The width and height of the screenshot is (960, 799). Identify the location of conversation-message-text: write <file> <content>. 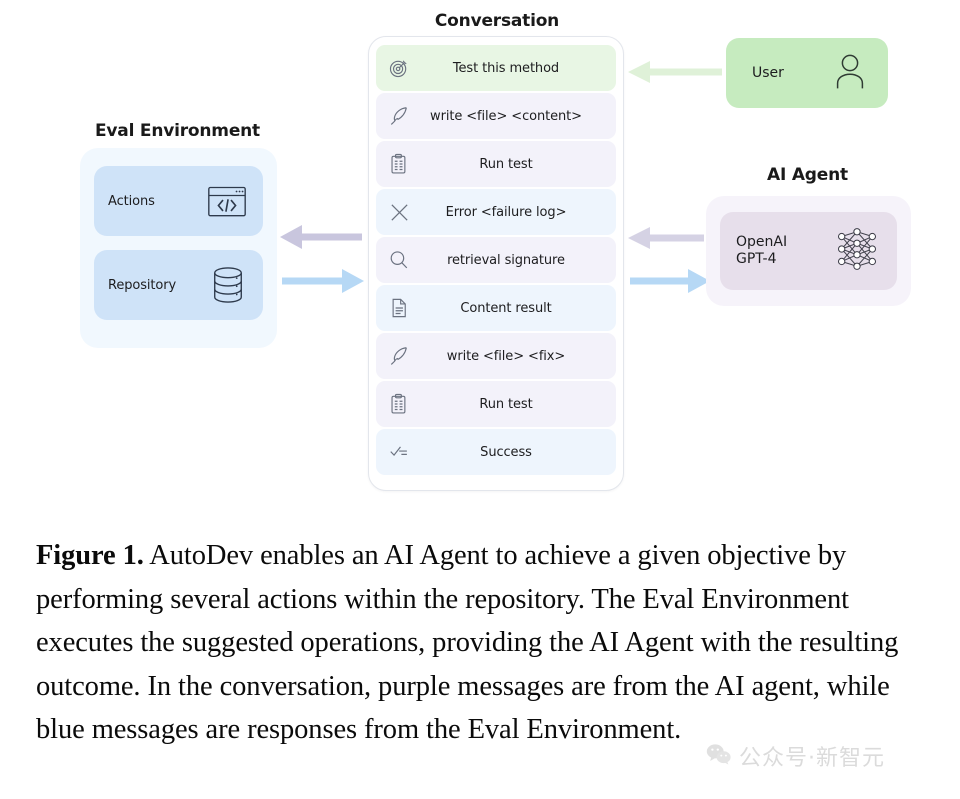
(506, 116).